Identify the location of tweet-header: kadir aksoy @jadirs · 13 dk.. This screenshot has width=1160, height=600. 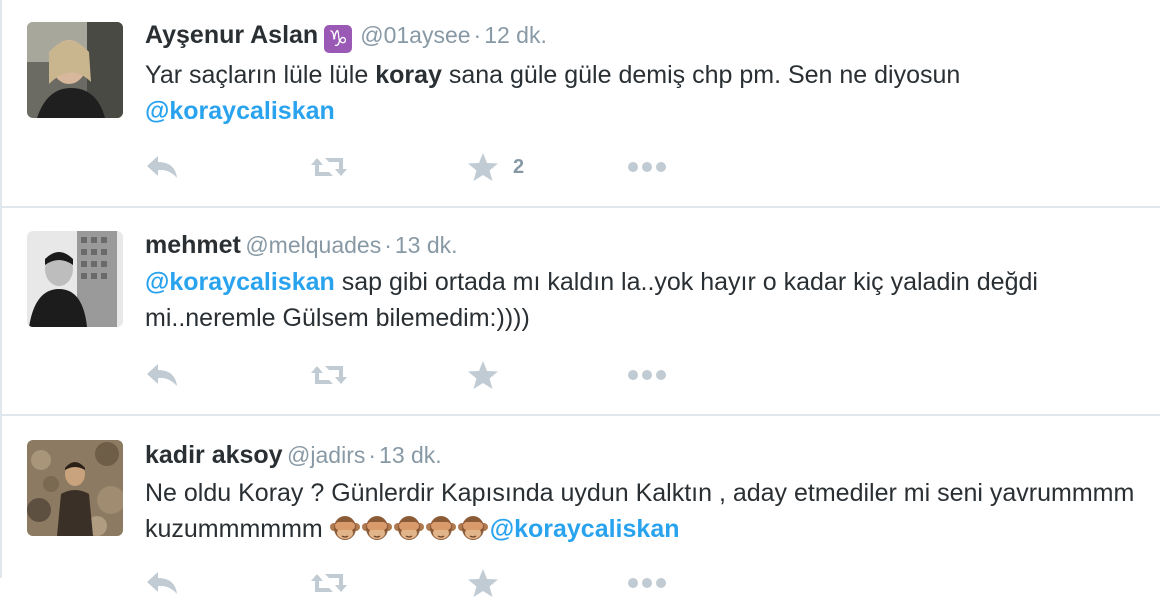
(293, 455).